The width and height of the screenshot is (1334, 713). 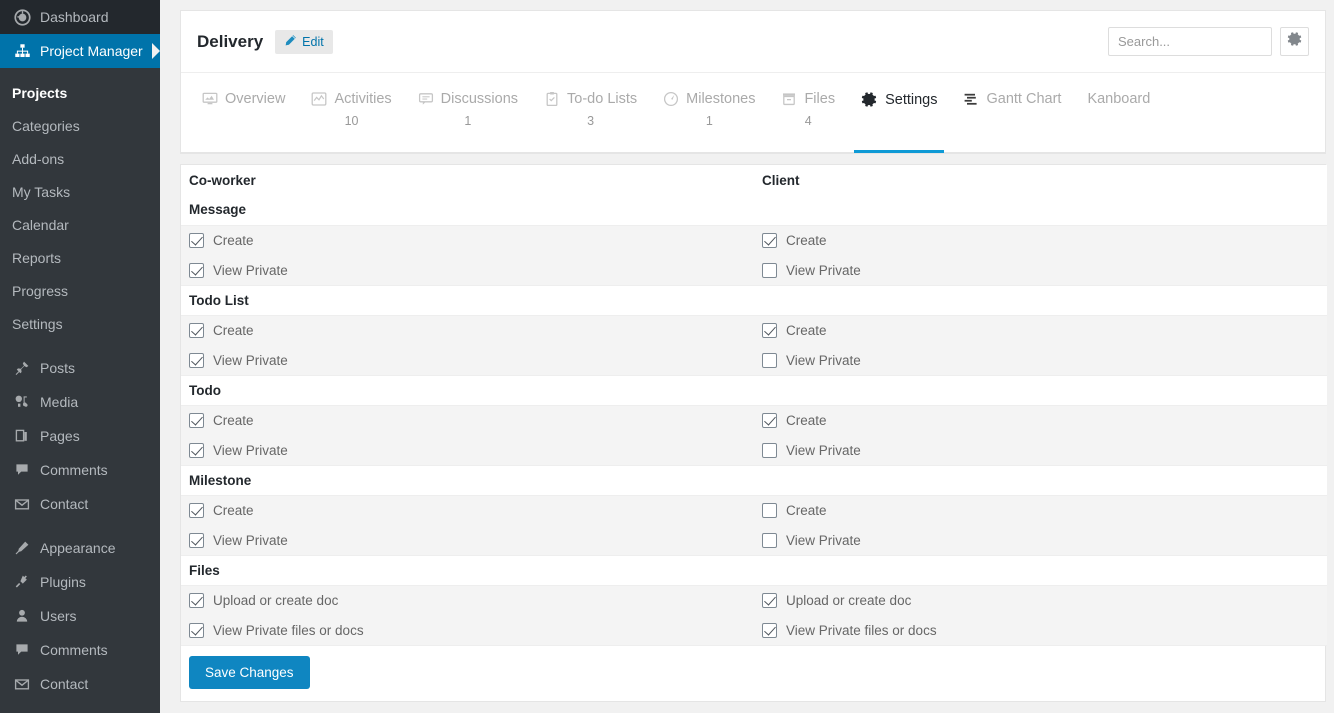 I want to click on sidebar-item-project-manager: Project Manager, so click(x=80, y=51).